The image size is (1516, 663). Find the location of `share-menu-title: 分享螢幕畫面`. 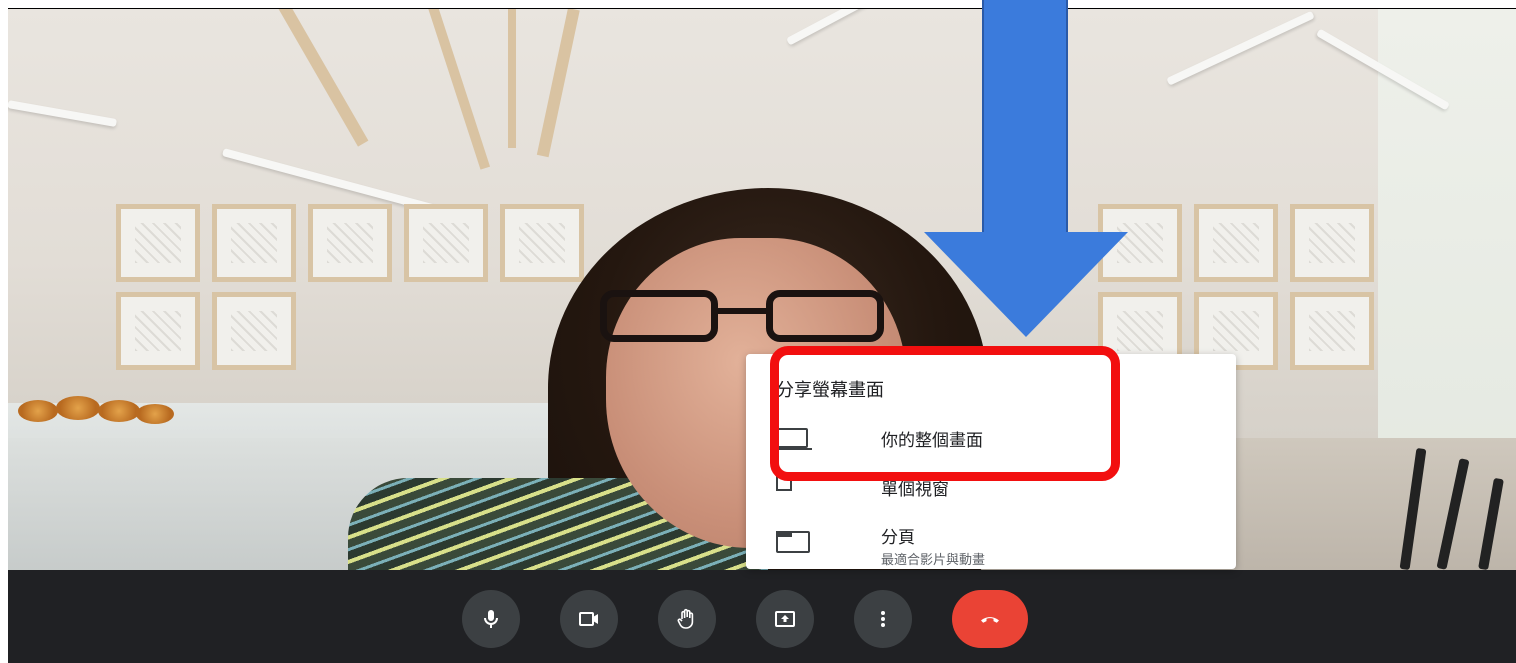

share-menu-title: 分享螢幕畫面 is located at coordinates (830, 390).